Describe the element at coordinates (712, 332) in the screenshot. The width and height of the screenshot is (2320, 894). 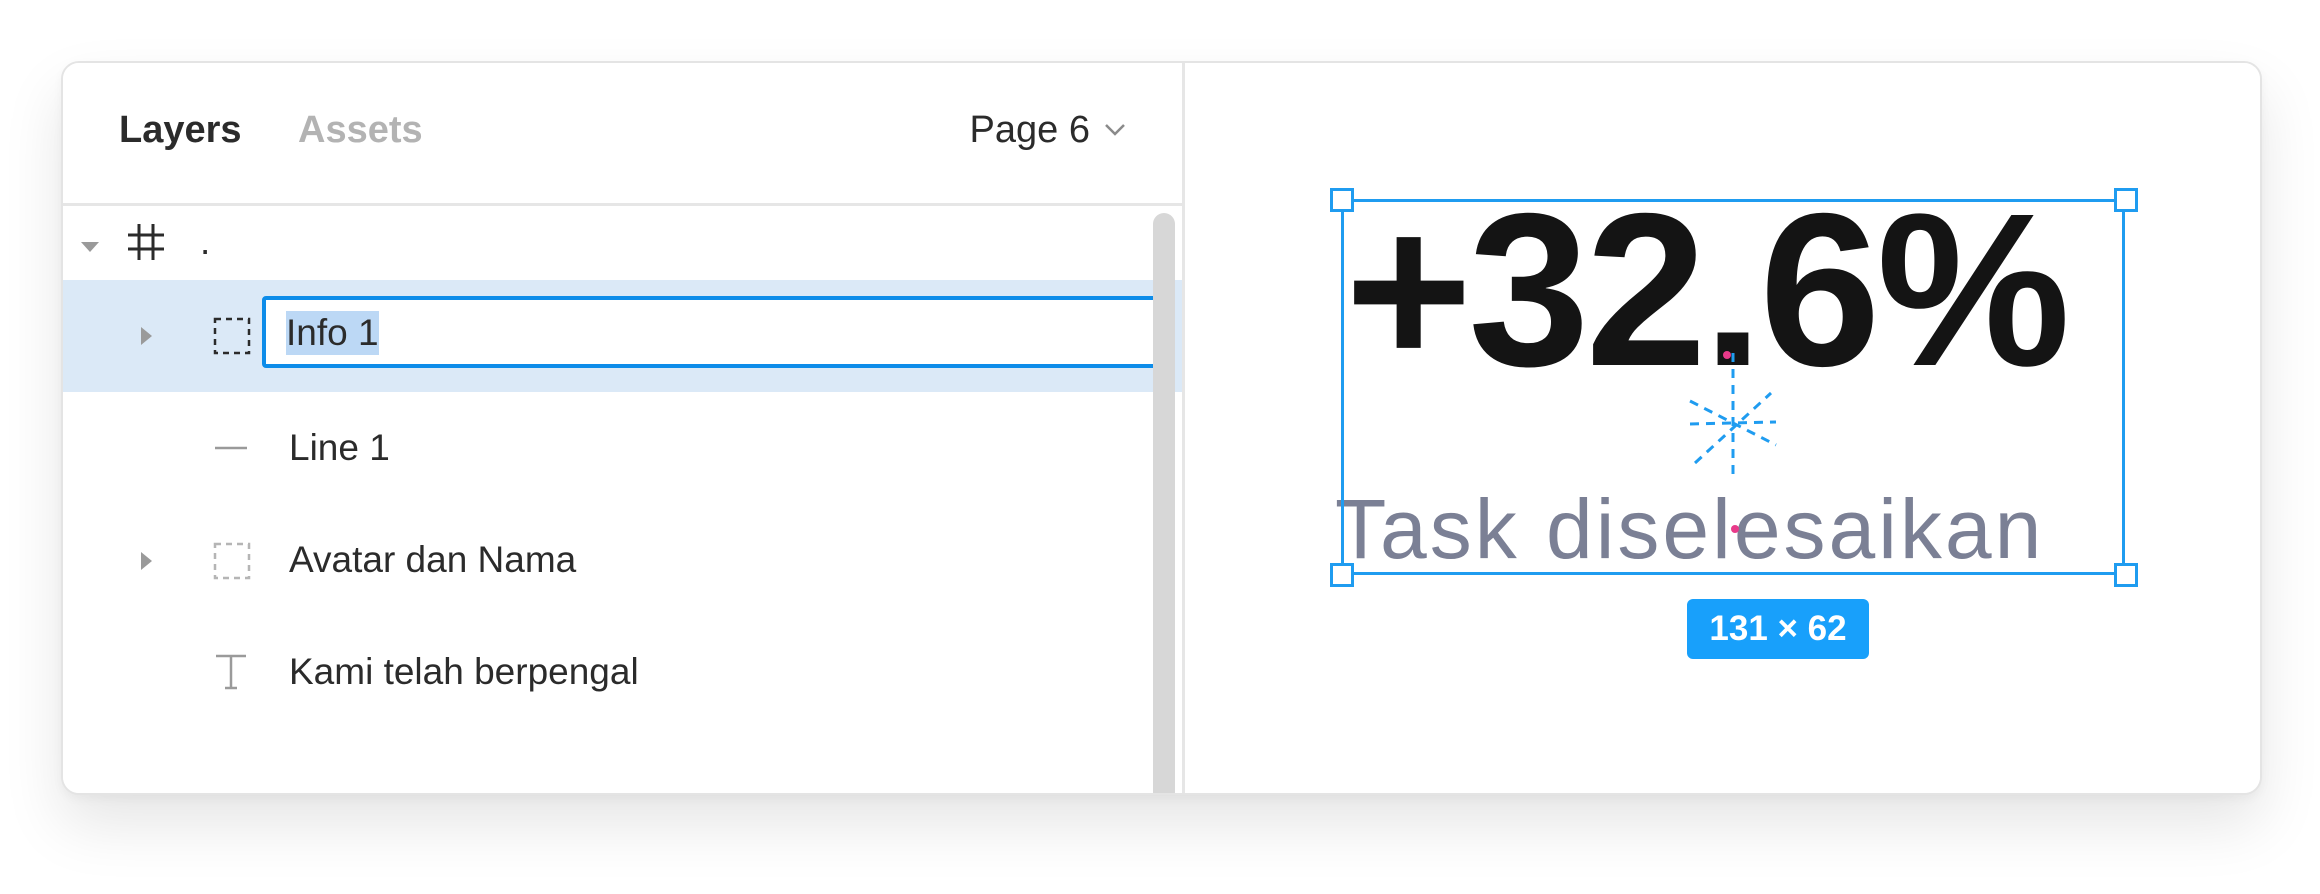
I see `rename-input: Info 1` at that location.